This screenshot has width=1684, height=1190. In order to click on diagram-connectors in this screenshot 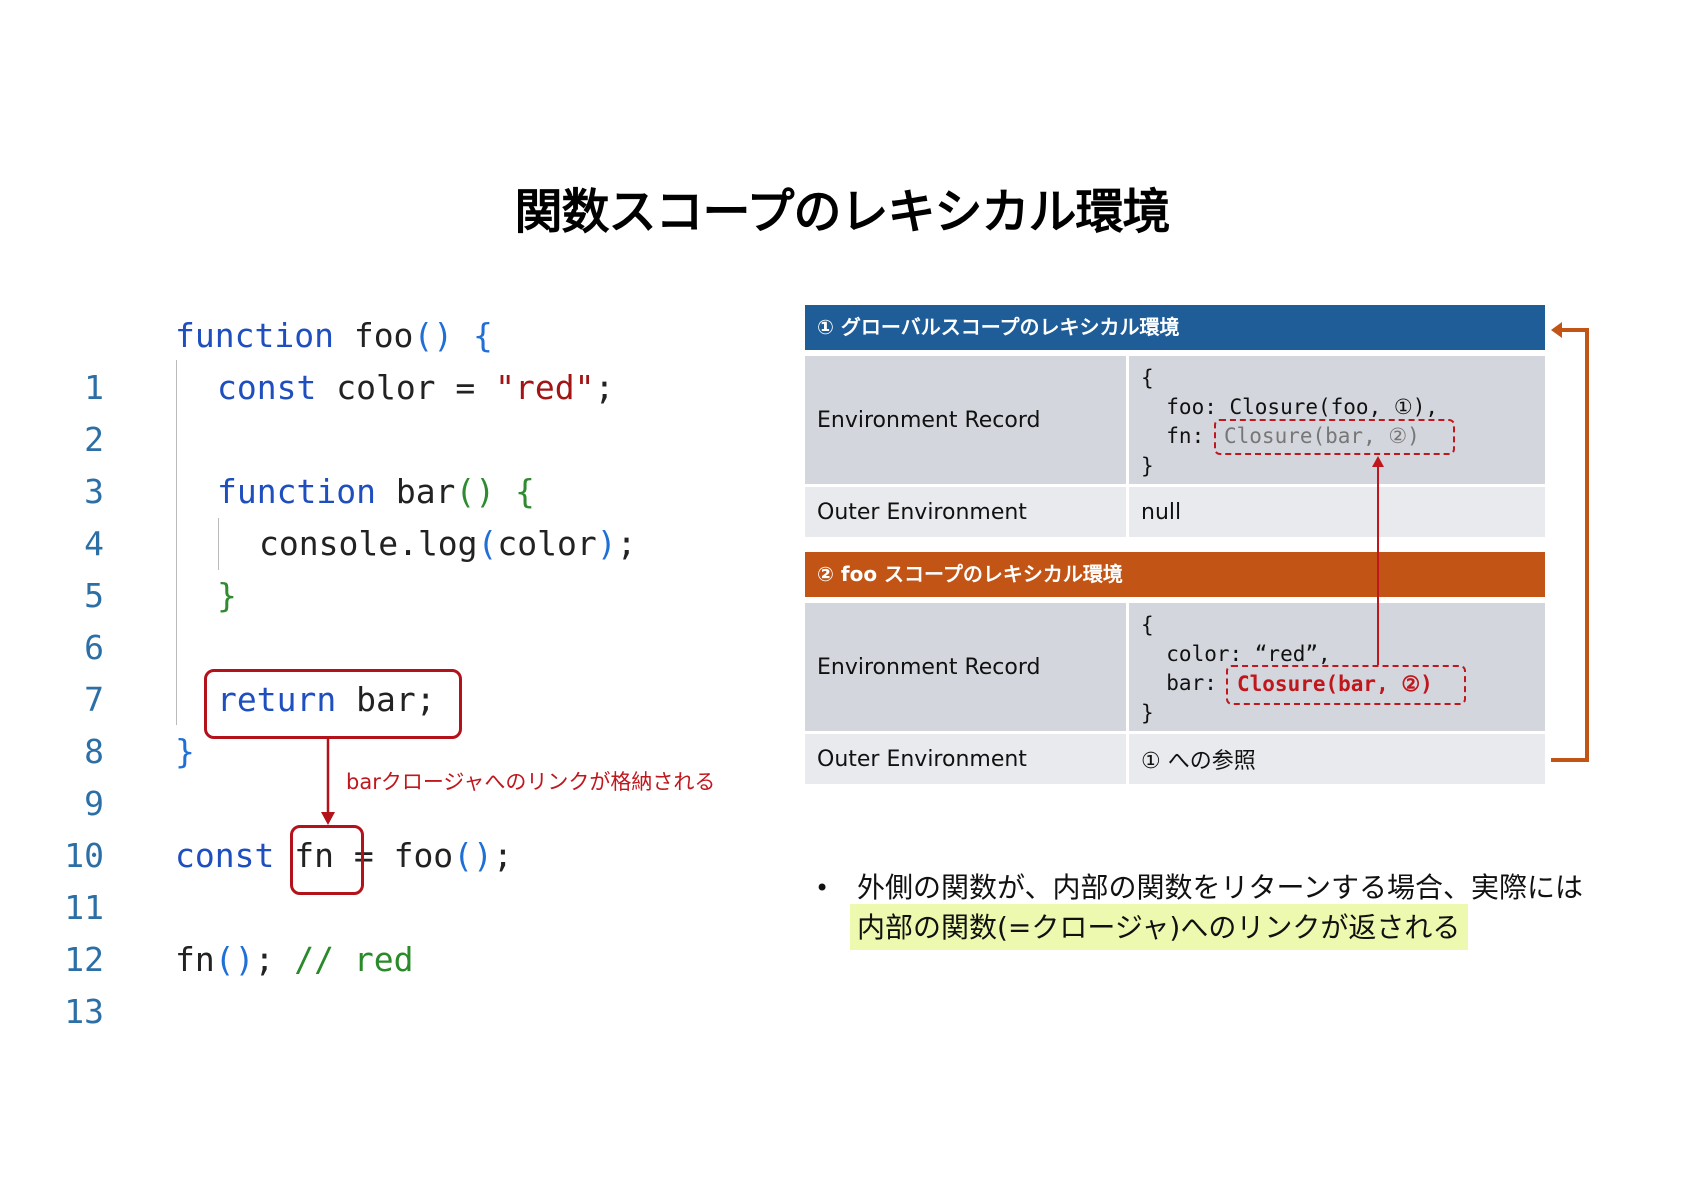, I will do `click(1480, 542)`.